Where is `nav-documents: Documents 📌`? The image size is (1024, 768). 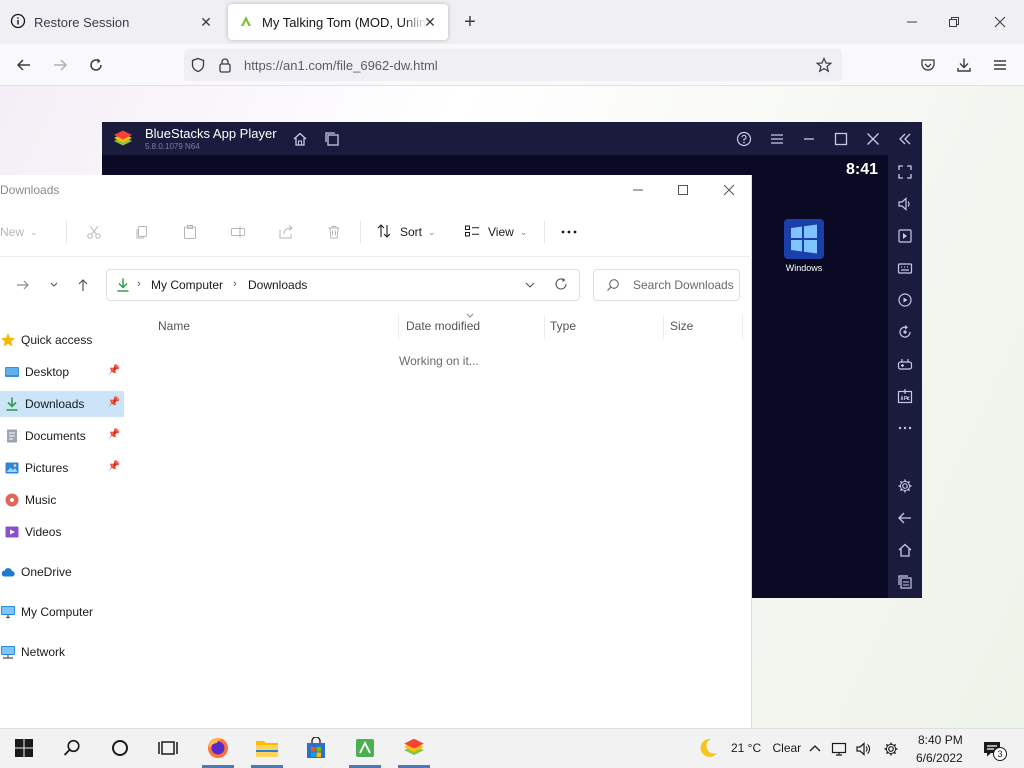
nav-documents: Documents 📌 is located at coordinates (62, 436).